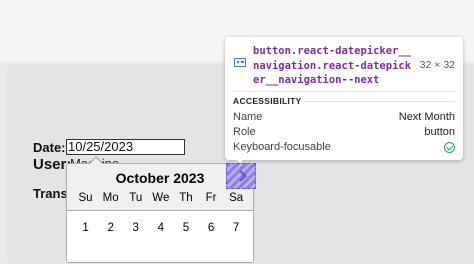 The image size is (474, 264). I want to click on weekday-name: Su, so click(85, 198).